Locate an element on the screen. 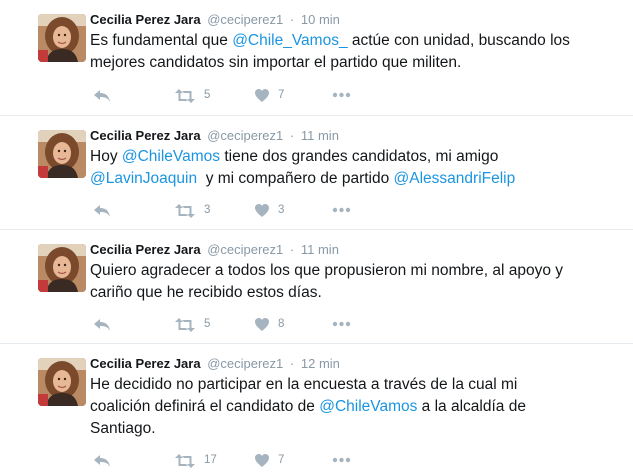  retweet-button: 3 is located at coordinates (192, 210).